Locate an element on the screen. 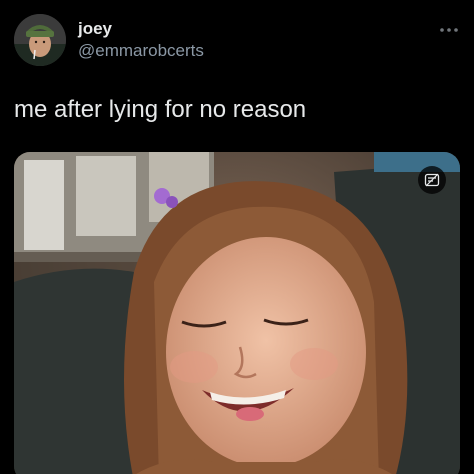  avatar is located at coordinates (40, 40).